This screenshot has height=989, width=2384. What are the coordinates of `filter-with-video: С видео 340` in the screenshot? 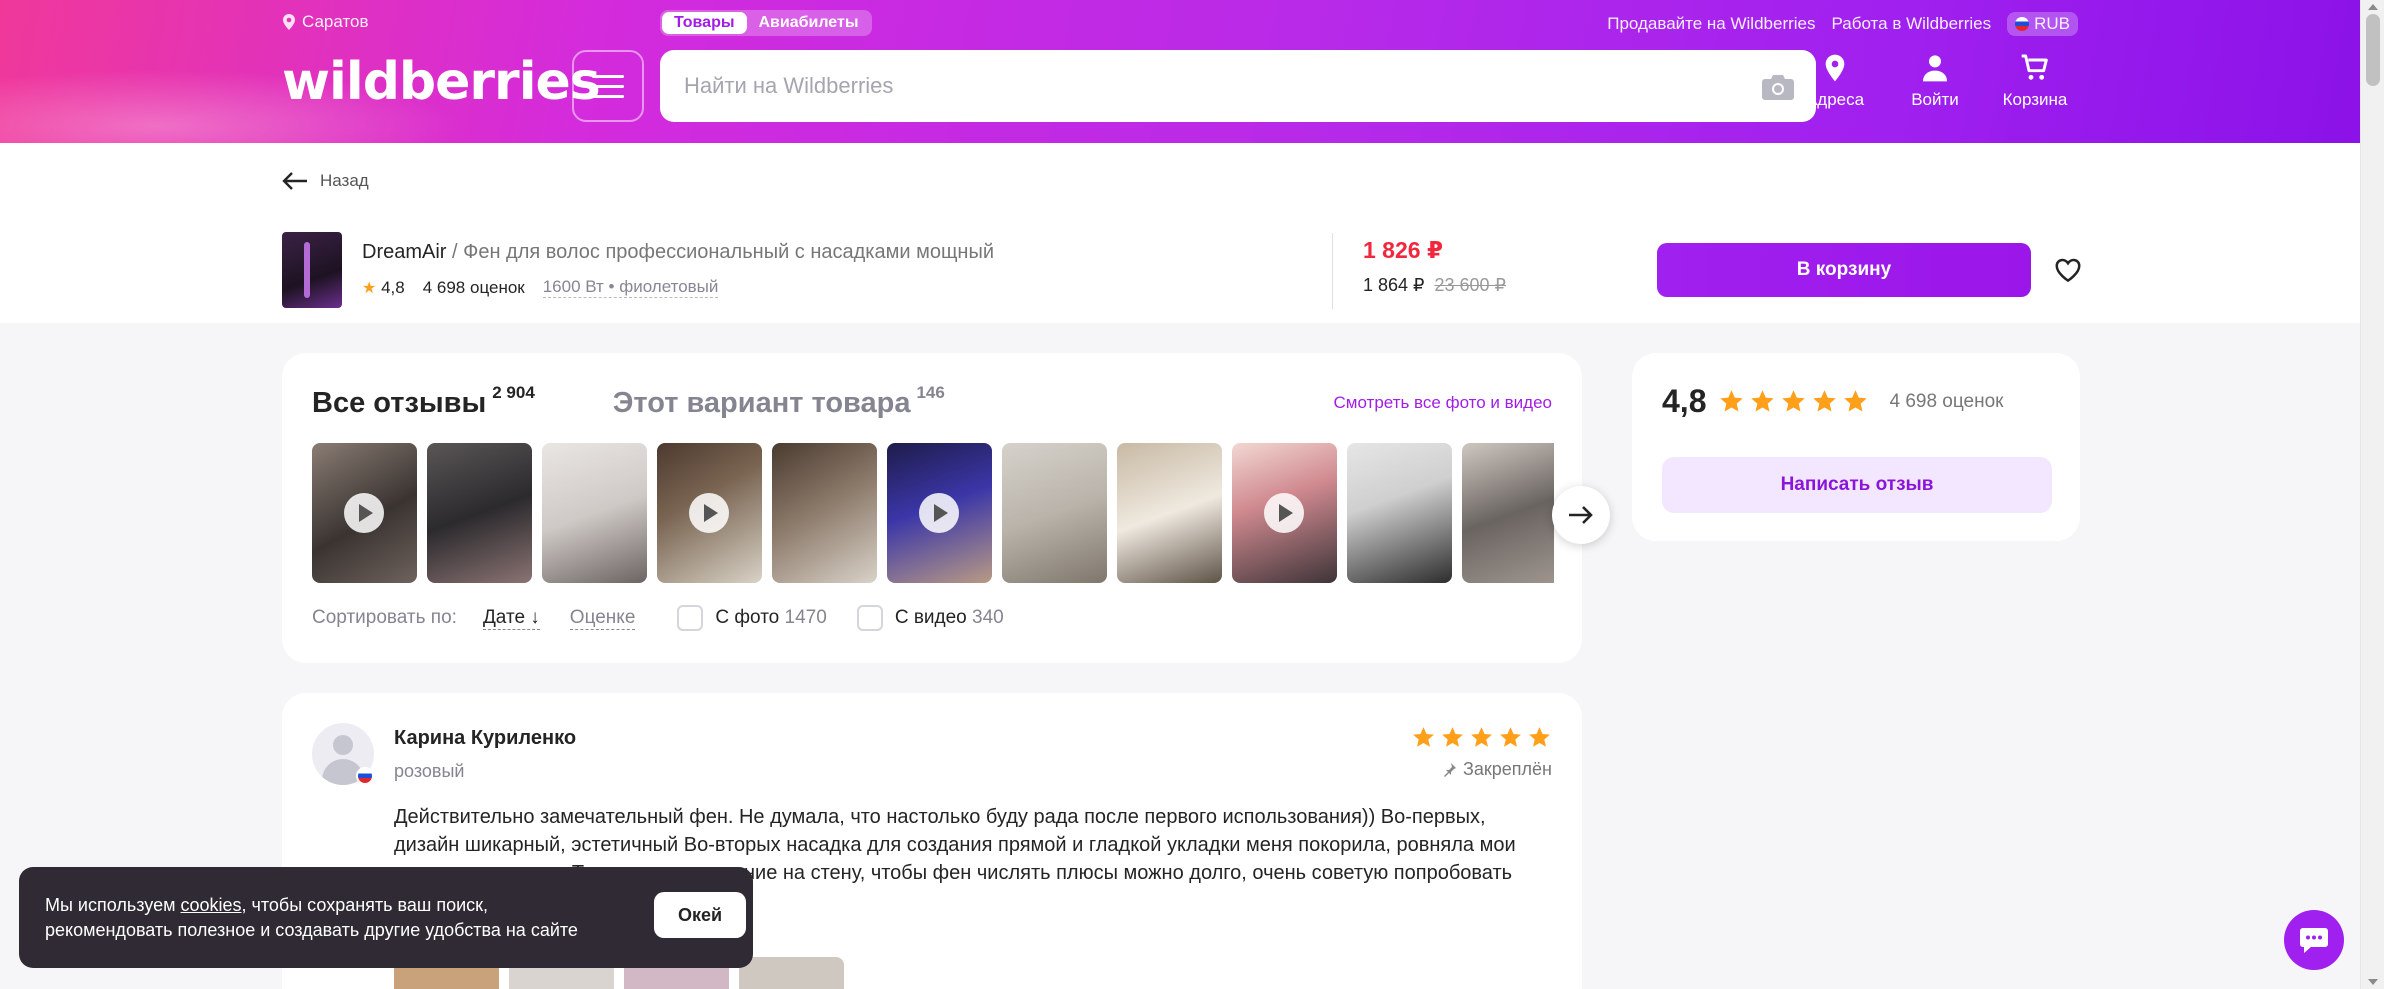 It's located at (930, 618).